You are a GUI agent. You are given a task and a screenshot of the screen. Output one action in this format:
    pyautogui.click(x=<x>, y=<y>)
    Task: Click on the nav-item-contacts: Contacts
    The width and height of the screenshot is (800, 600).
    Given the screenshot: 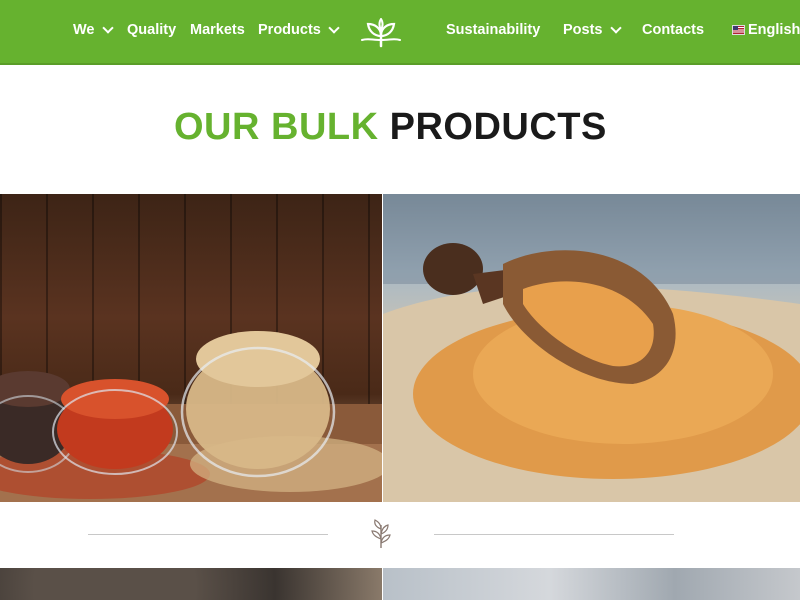 What is the action you would take?
    pyautogui.click(x=673, y=30)
    